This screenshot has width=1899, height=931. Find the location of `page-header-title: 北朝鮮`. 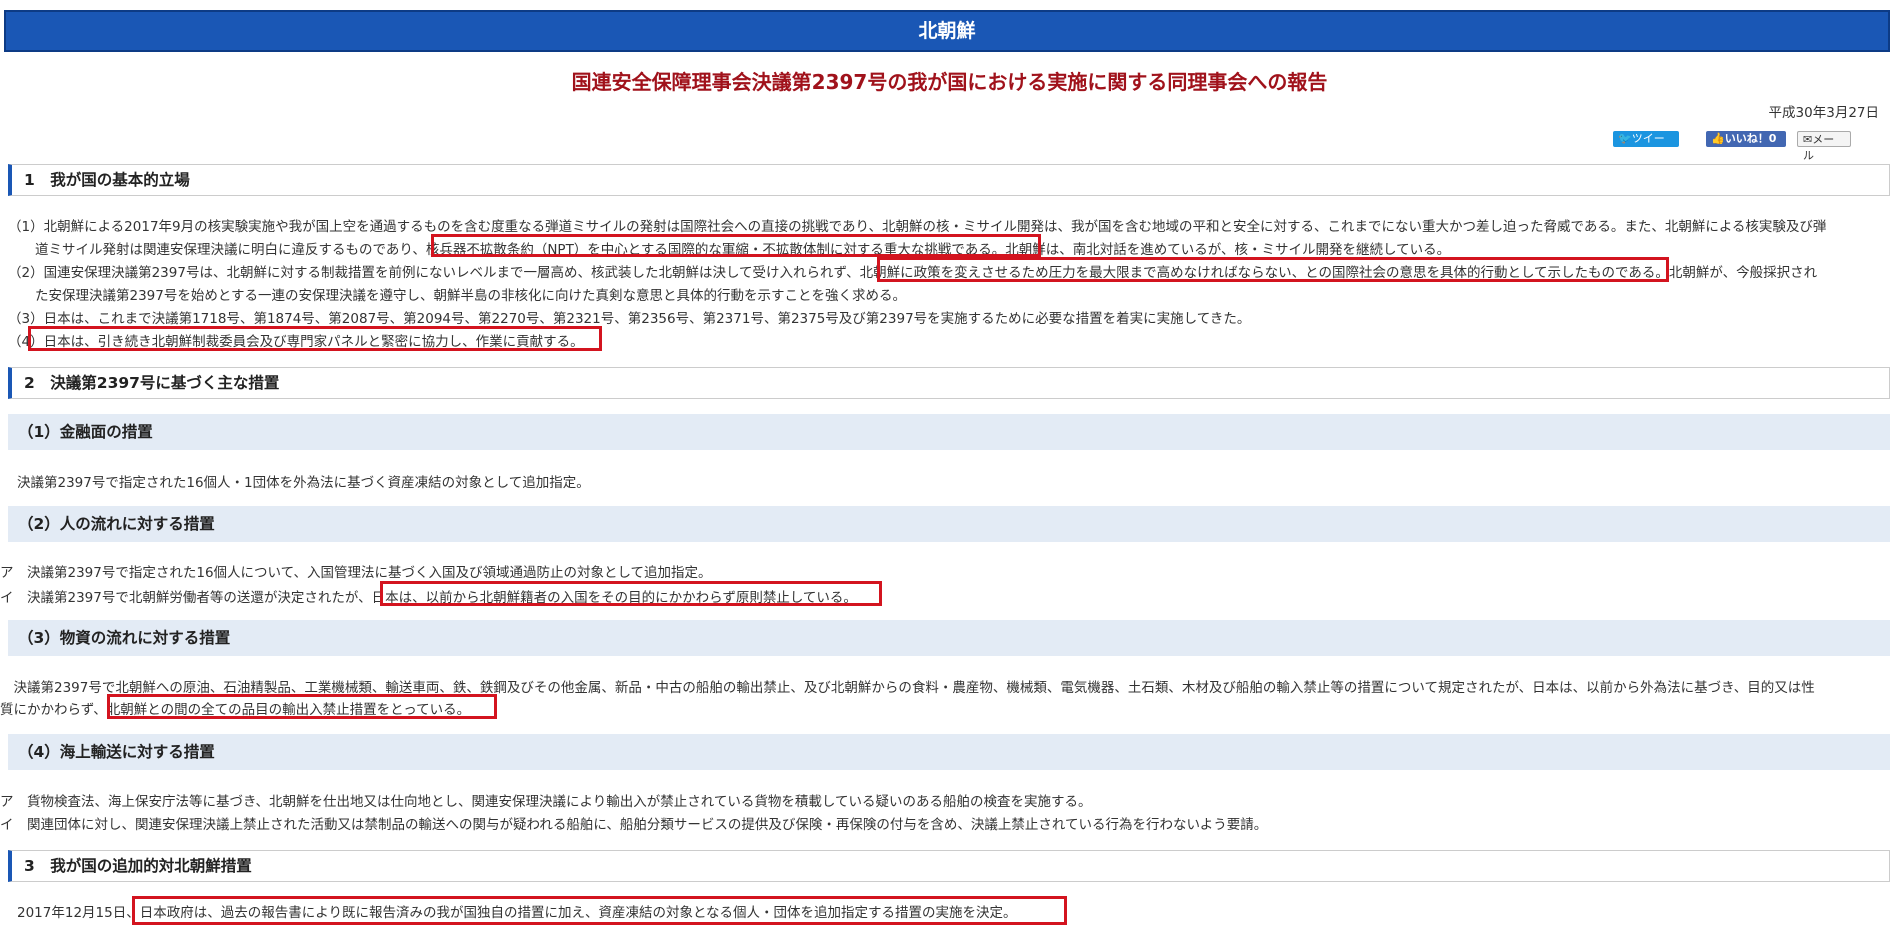

page-header-title: 北朝鮮 is located at coordinates (947, 31).